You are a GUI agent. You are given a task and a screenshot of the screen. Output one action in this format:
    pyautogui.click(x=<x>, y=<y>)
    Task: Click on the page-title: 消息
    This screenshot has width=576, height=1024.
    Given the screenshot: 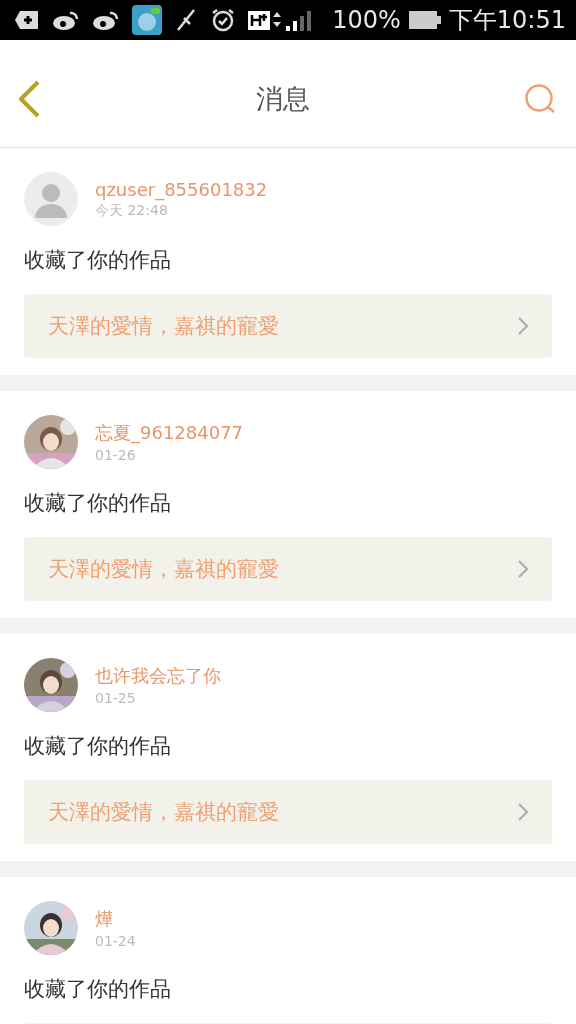 What is the action you would take?
    pyautogui.click(x=283, y=98)
    